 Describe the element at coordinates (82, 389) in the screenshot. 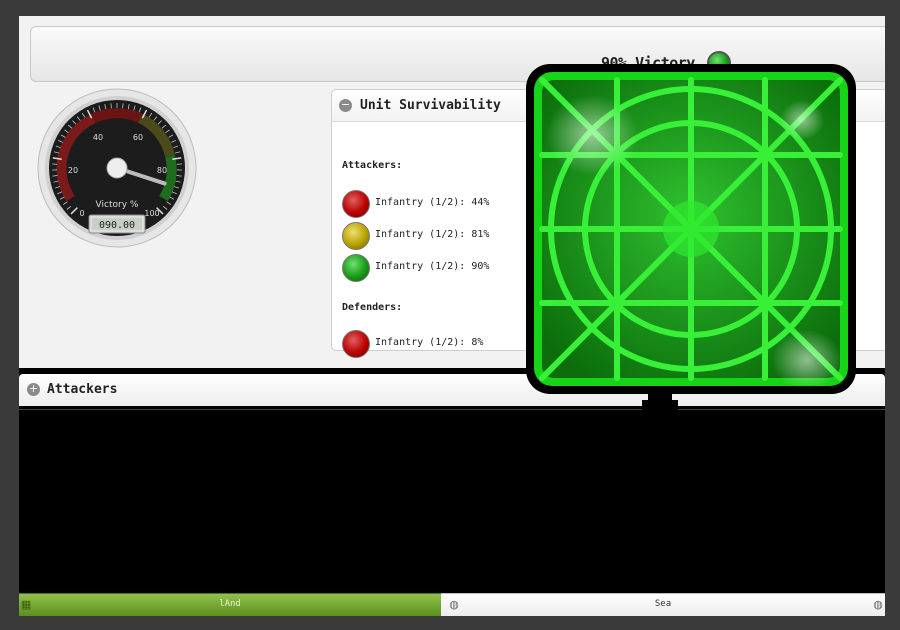

I see `attackers-panel-title: Attackers` at that location.